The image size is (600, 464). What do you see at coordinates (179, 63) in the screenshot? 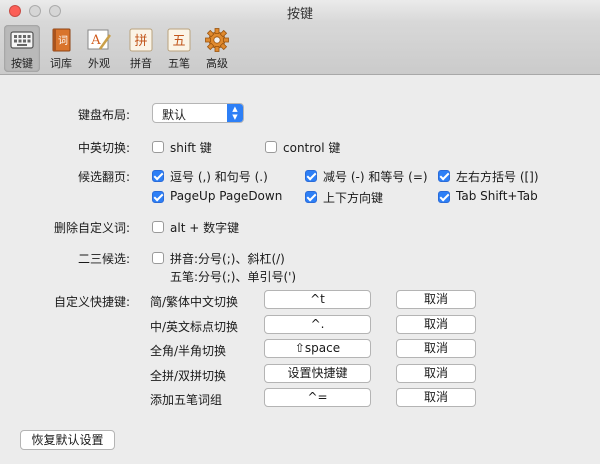
I see `tab-wubi-label: 五笔` at bounding box center [179, 63].